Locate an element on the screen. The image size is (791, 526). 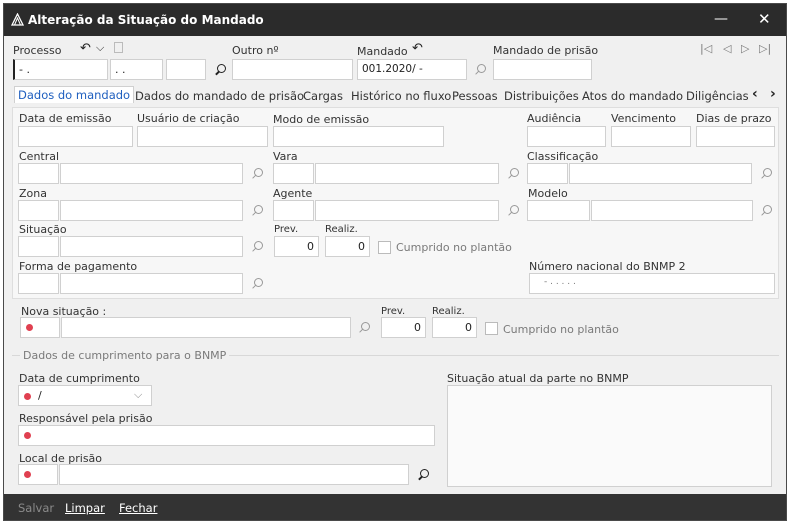
tab-dados-do-mandado: Dados do mandado is located at coordinates (74, 94).